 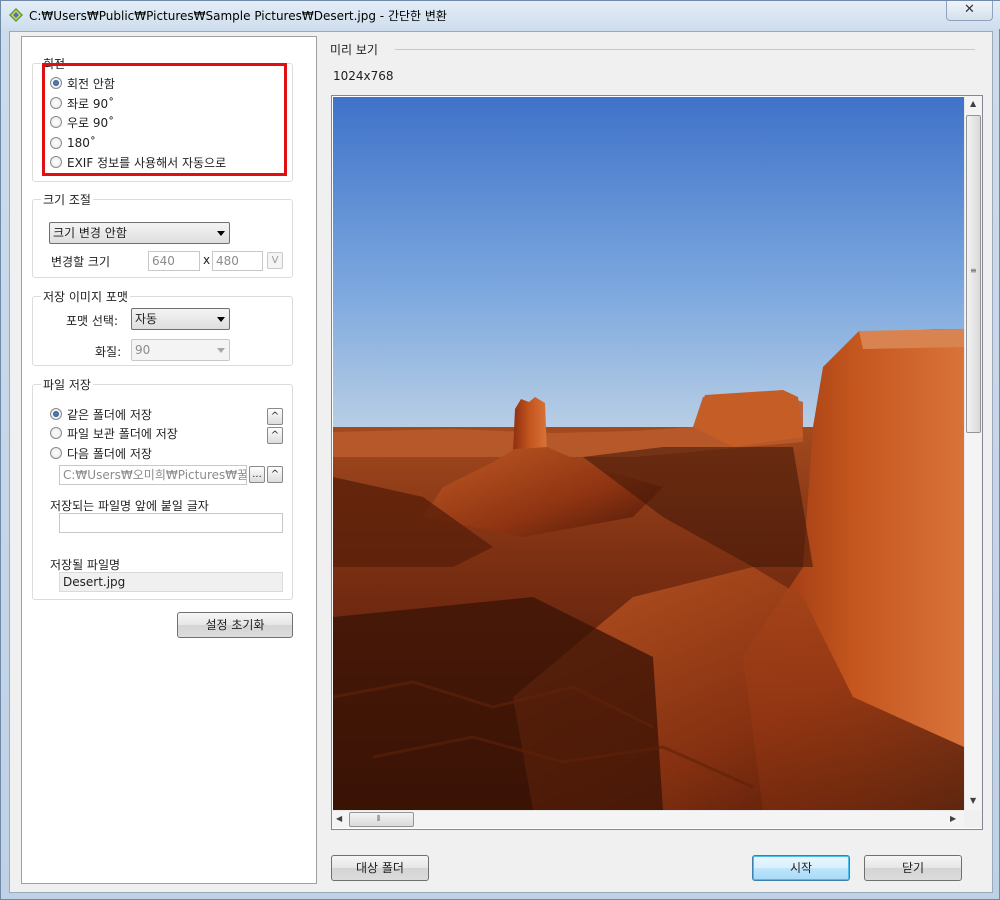 What do you see at coordinates (380, 868) in the screenshot?
I see `target-folder-button: 대상 폴더` at bounding box center [380, 868].